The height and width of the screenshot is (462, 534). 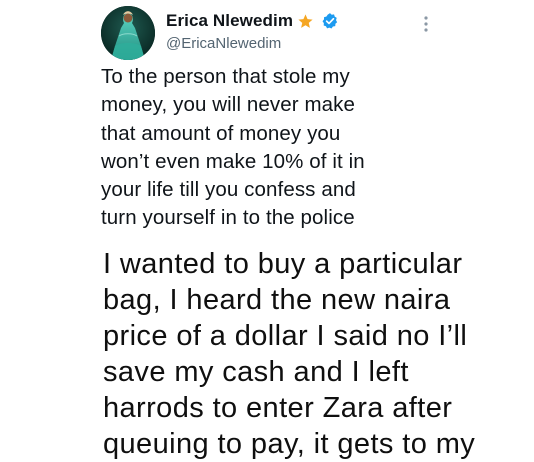 I want to click on display-name: Erica Nlewedim, so click(x=229, y=21).